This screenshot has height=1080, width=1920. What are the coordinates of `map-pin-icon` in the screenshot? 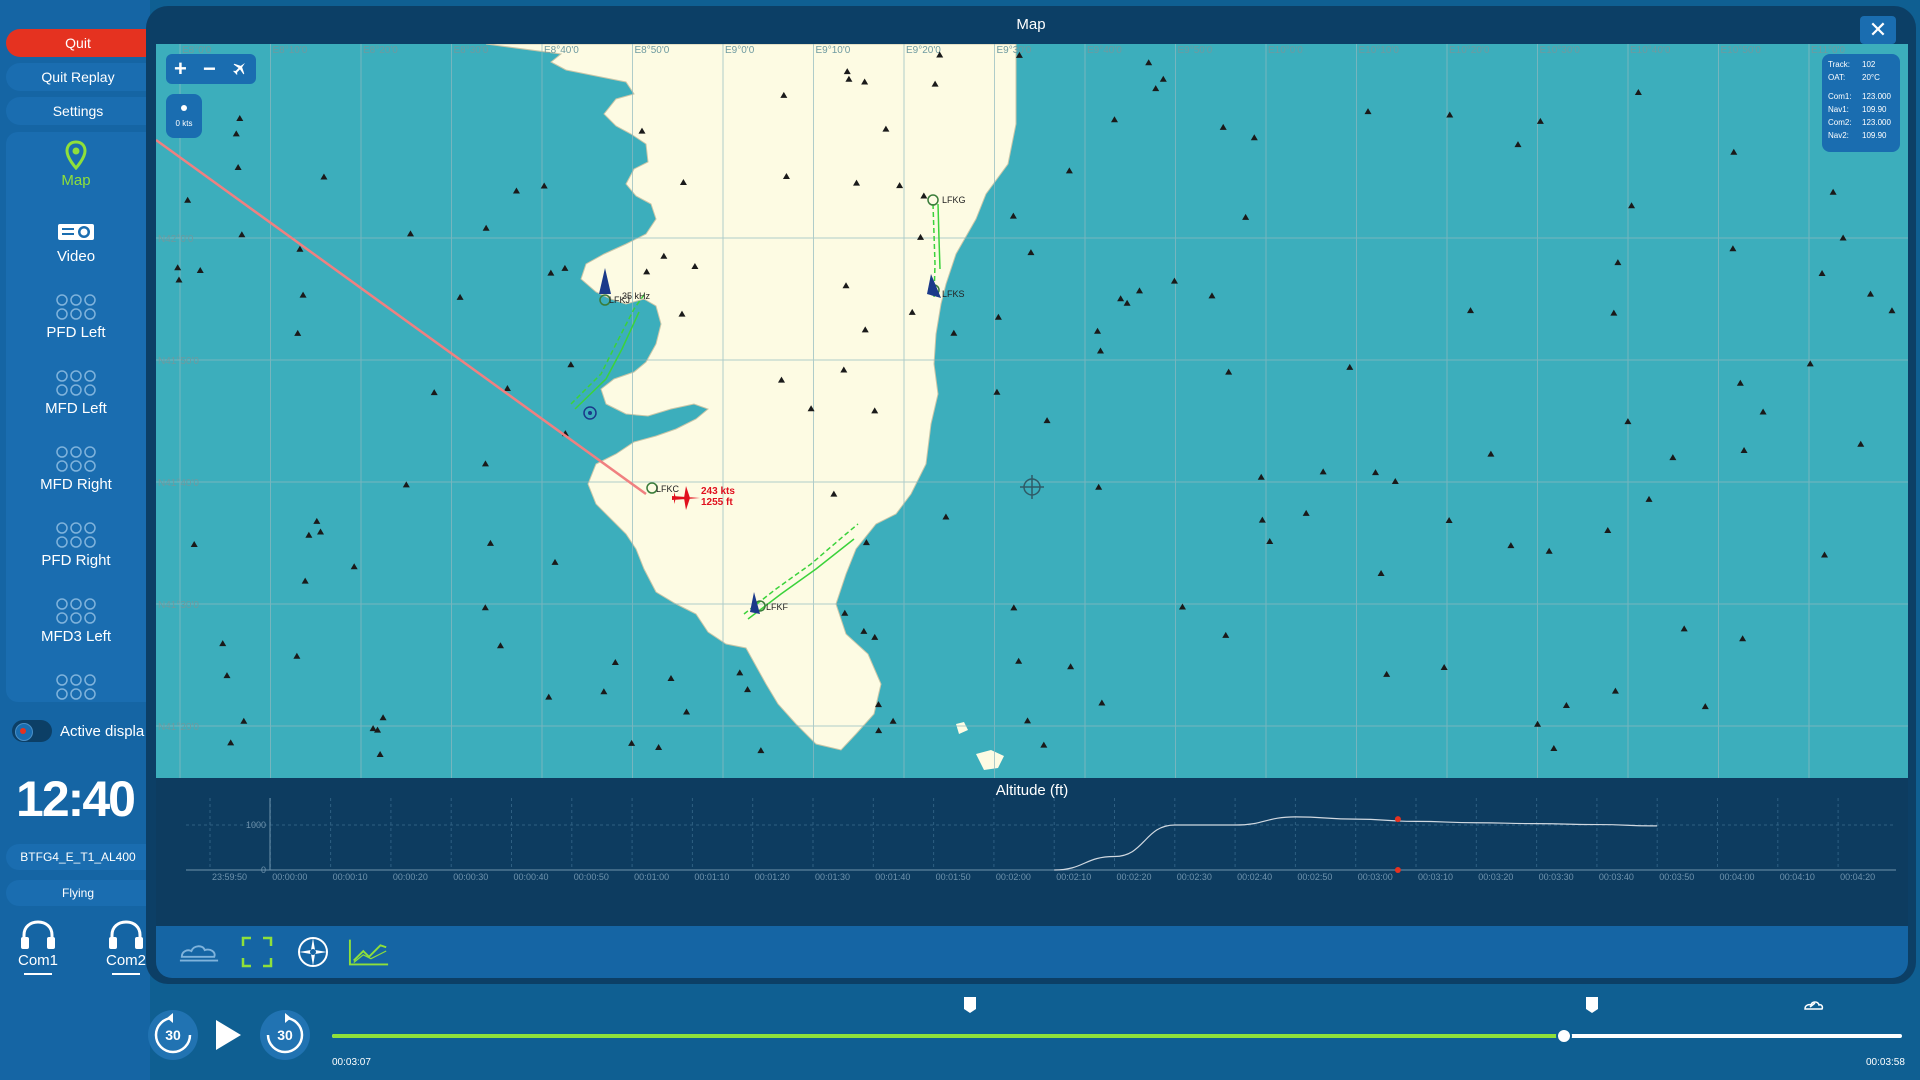 It's located at (76, 155).